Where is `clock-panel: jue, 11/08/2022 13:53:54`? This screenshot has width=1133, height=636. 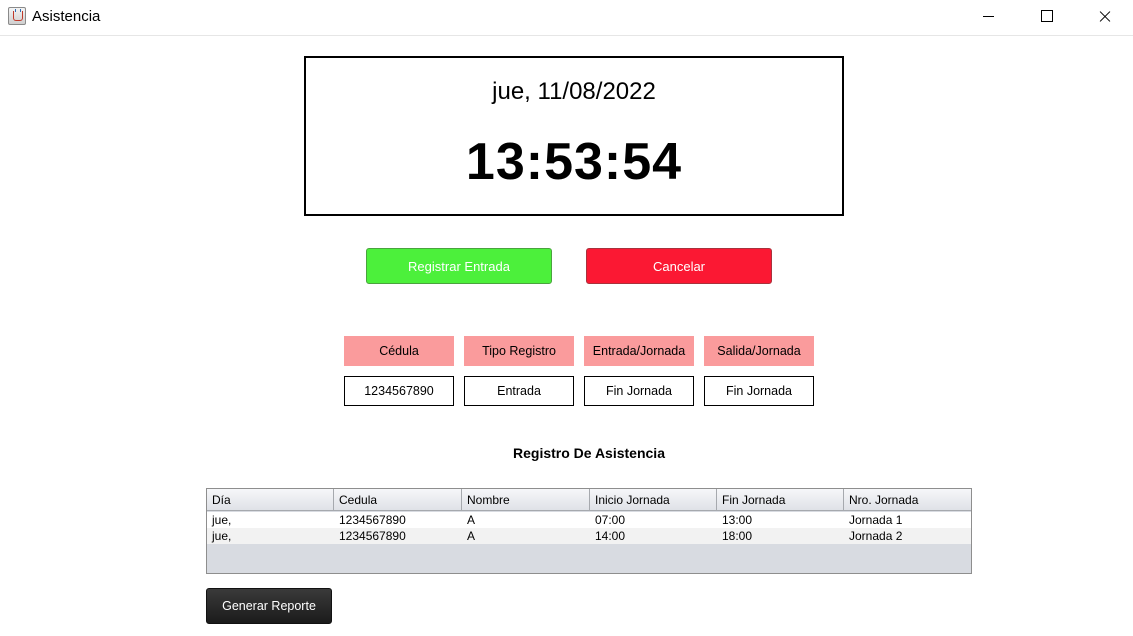
clock-panel: jue, 11/08/2022 13:53:54 is located at coordinates (574, 136).